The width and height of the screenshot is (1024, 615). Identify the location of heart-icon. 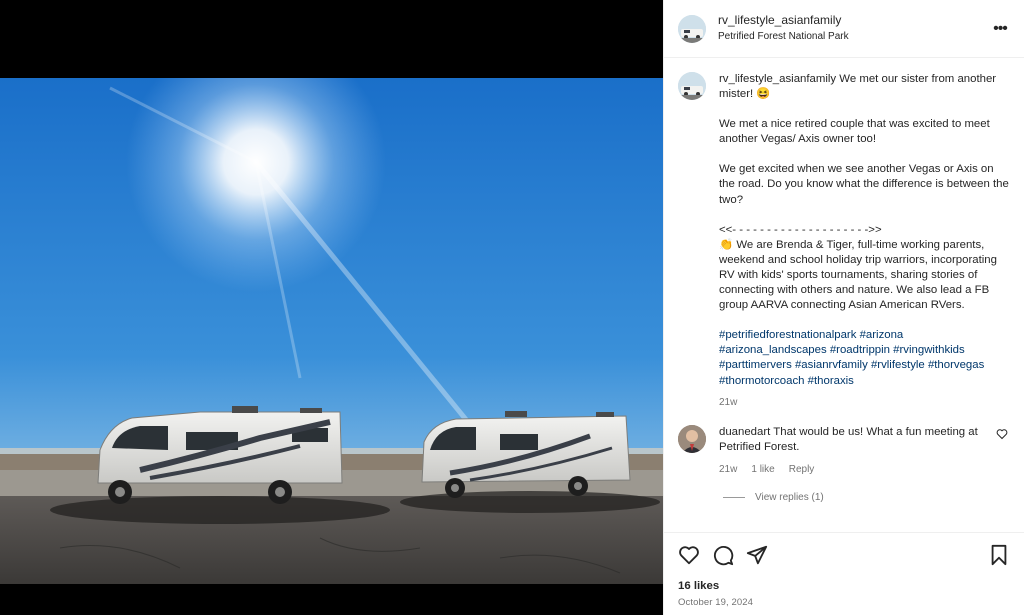
(689, 555).